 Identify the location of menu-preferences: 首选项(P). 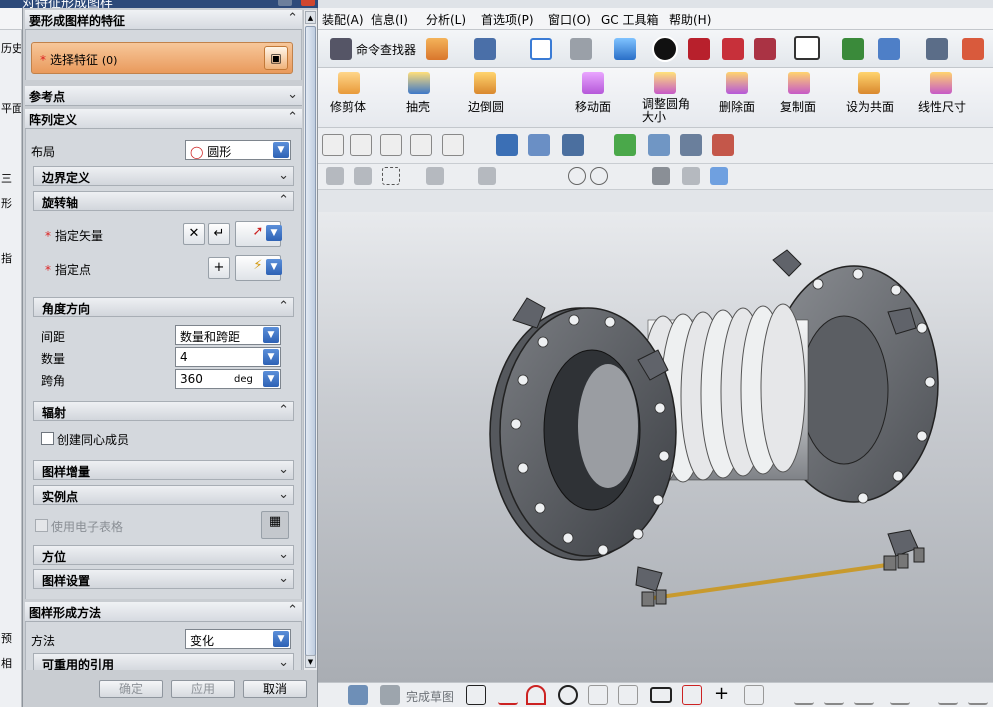
(507, 19).